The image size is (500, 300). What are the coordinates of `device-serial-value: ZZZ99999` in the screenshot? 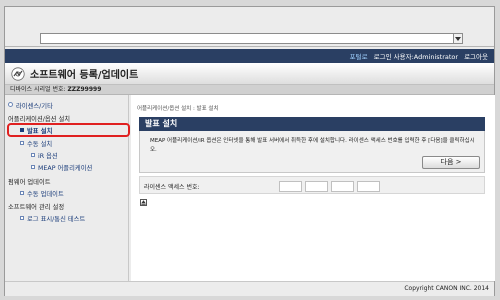 It's located at (84, 89).